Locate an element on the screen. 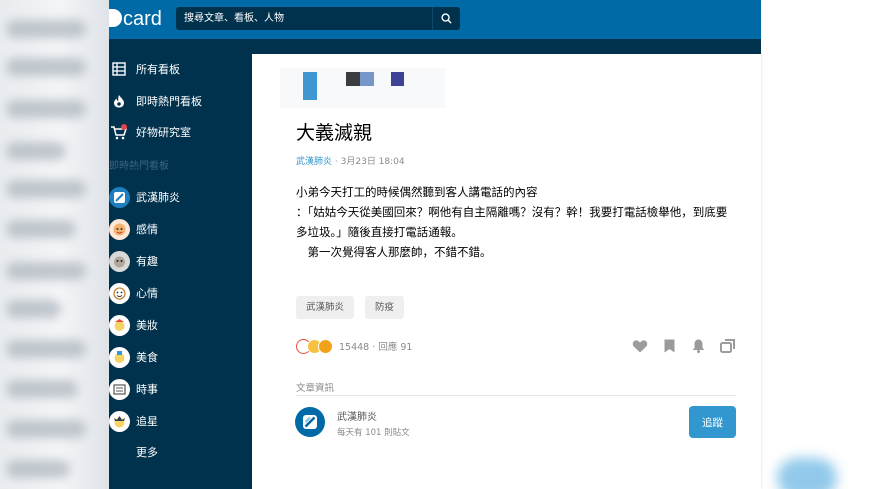  blurred-background-left is located at coordinates (54, 244).